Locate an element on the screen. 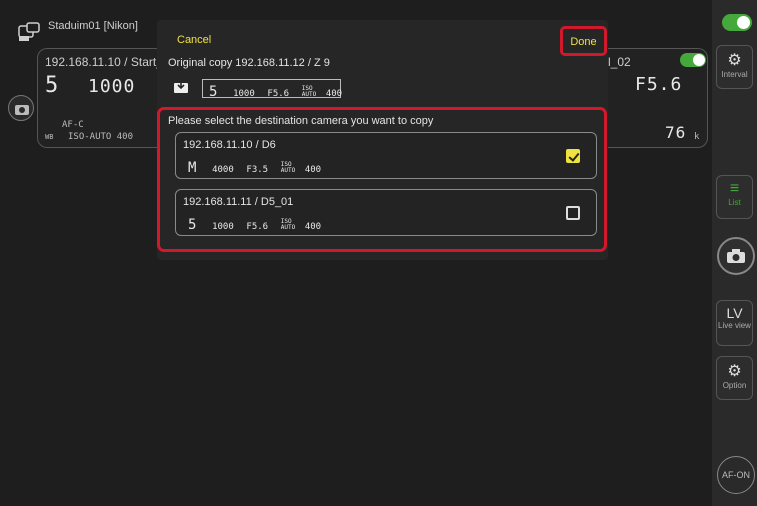 The width and height of the screenshot is (757, 506). destination-name: 192.168.11.10 / D6 is located at coordinates (229, 145).